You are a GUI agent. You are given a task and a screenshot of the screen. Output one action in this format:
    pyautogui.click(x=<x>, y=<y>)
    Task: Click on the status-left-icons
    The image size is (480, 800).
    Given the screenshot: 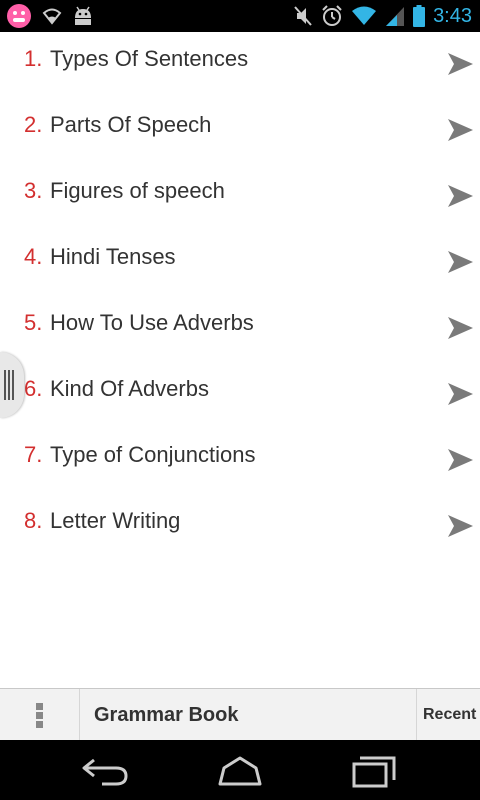 What is the action you would take?
    pyautogui.click(x=50, y=16)
    